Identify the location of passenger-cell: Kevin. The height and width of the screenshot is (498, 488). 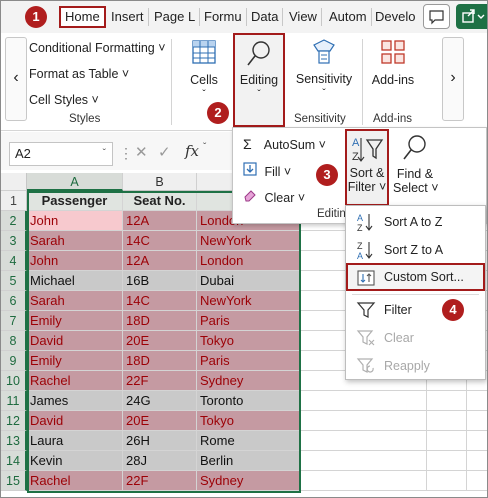
(75, 461).